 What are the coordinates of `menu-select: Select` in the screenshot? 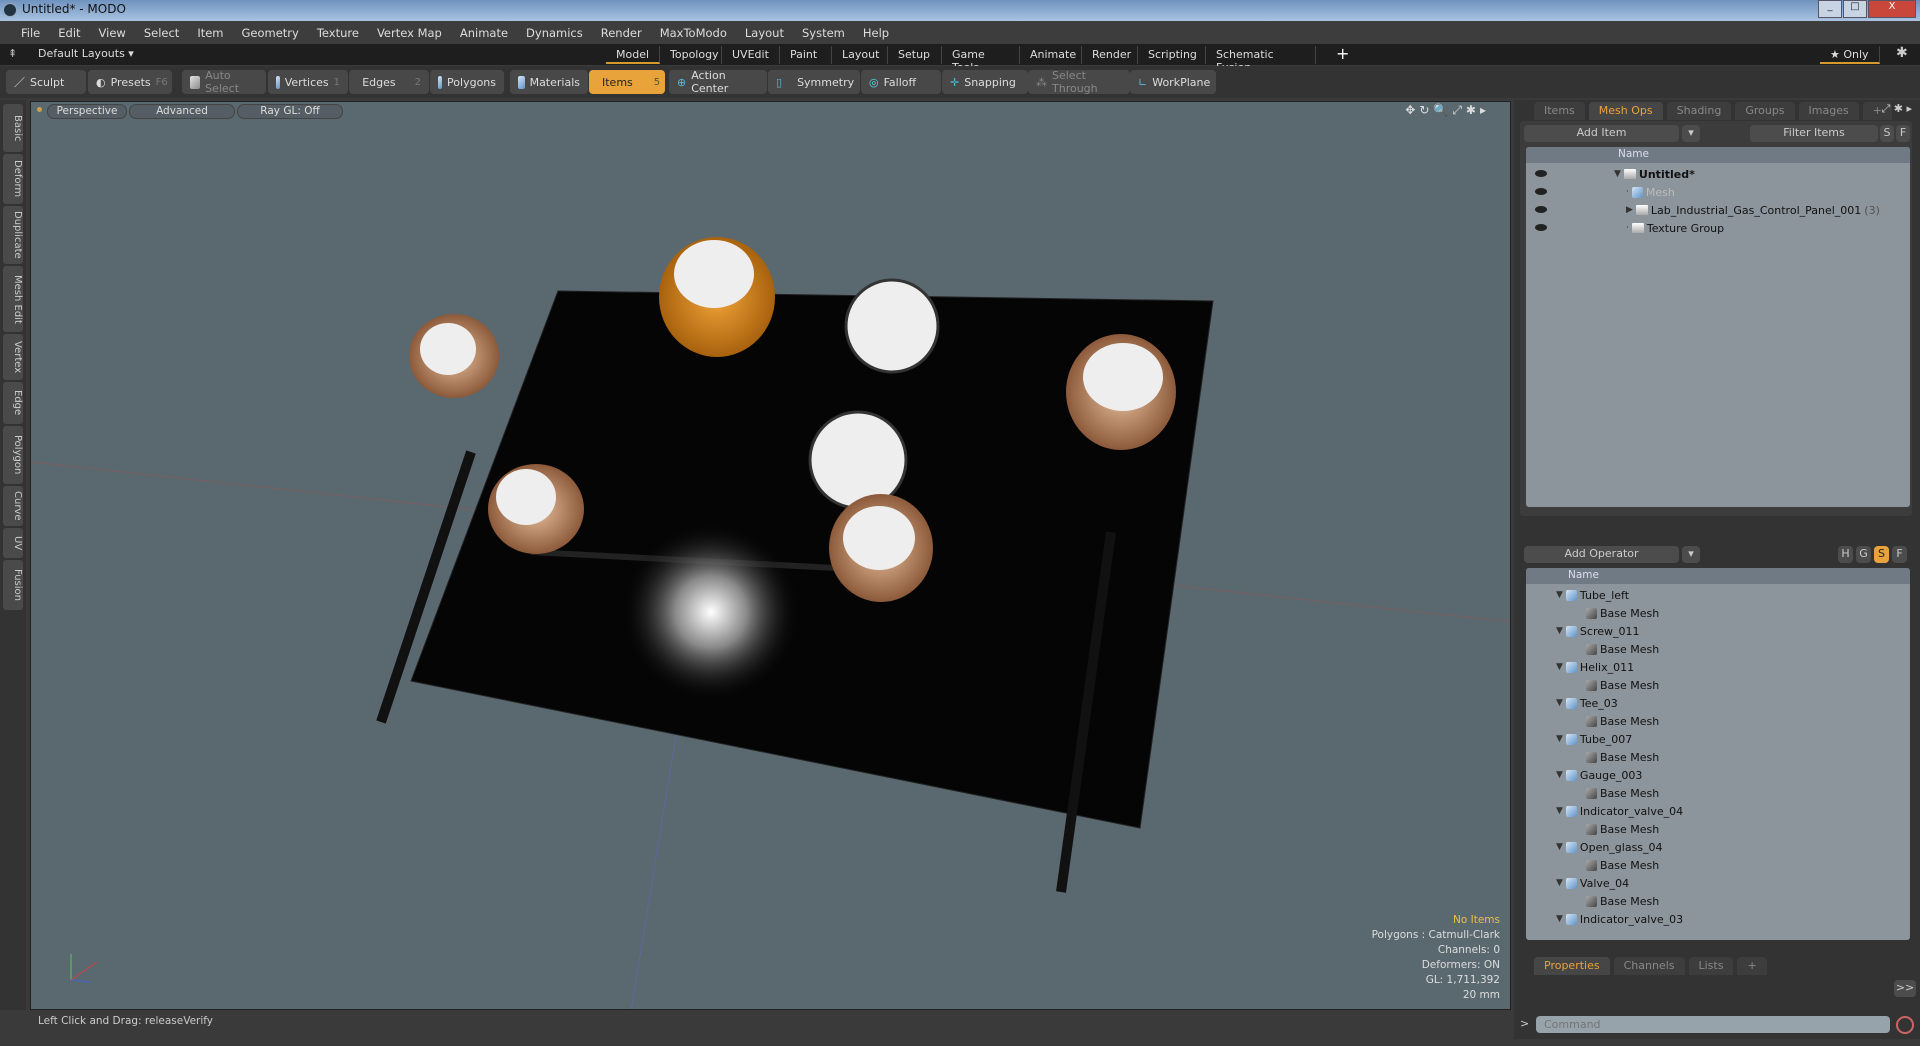 It's located at (161, 33).